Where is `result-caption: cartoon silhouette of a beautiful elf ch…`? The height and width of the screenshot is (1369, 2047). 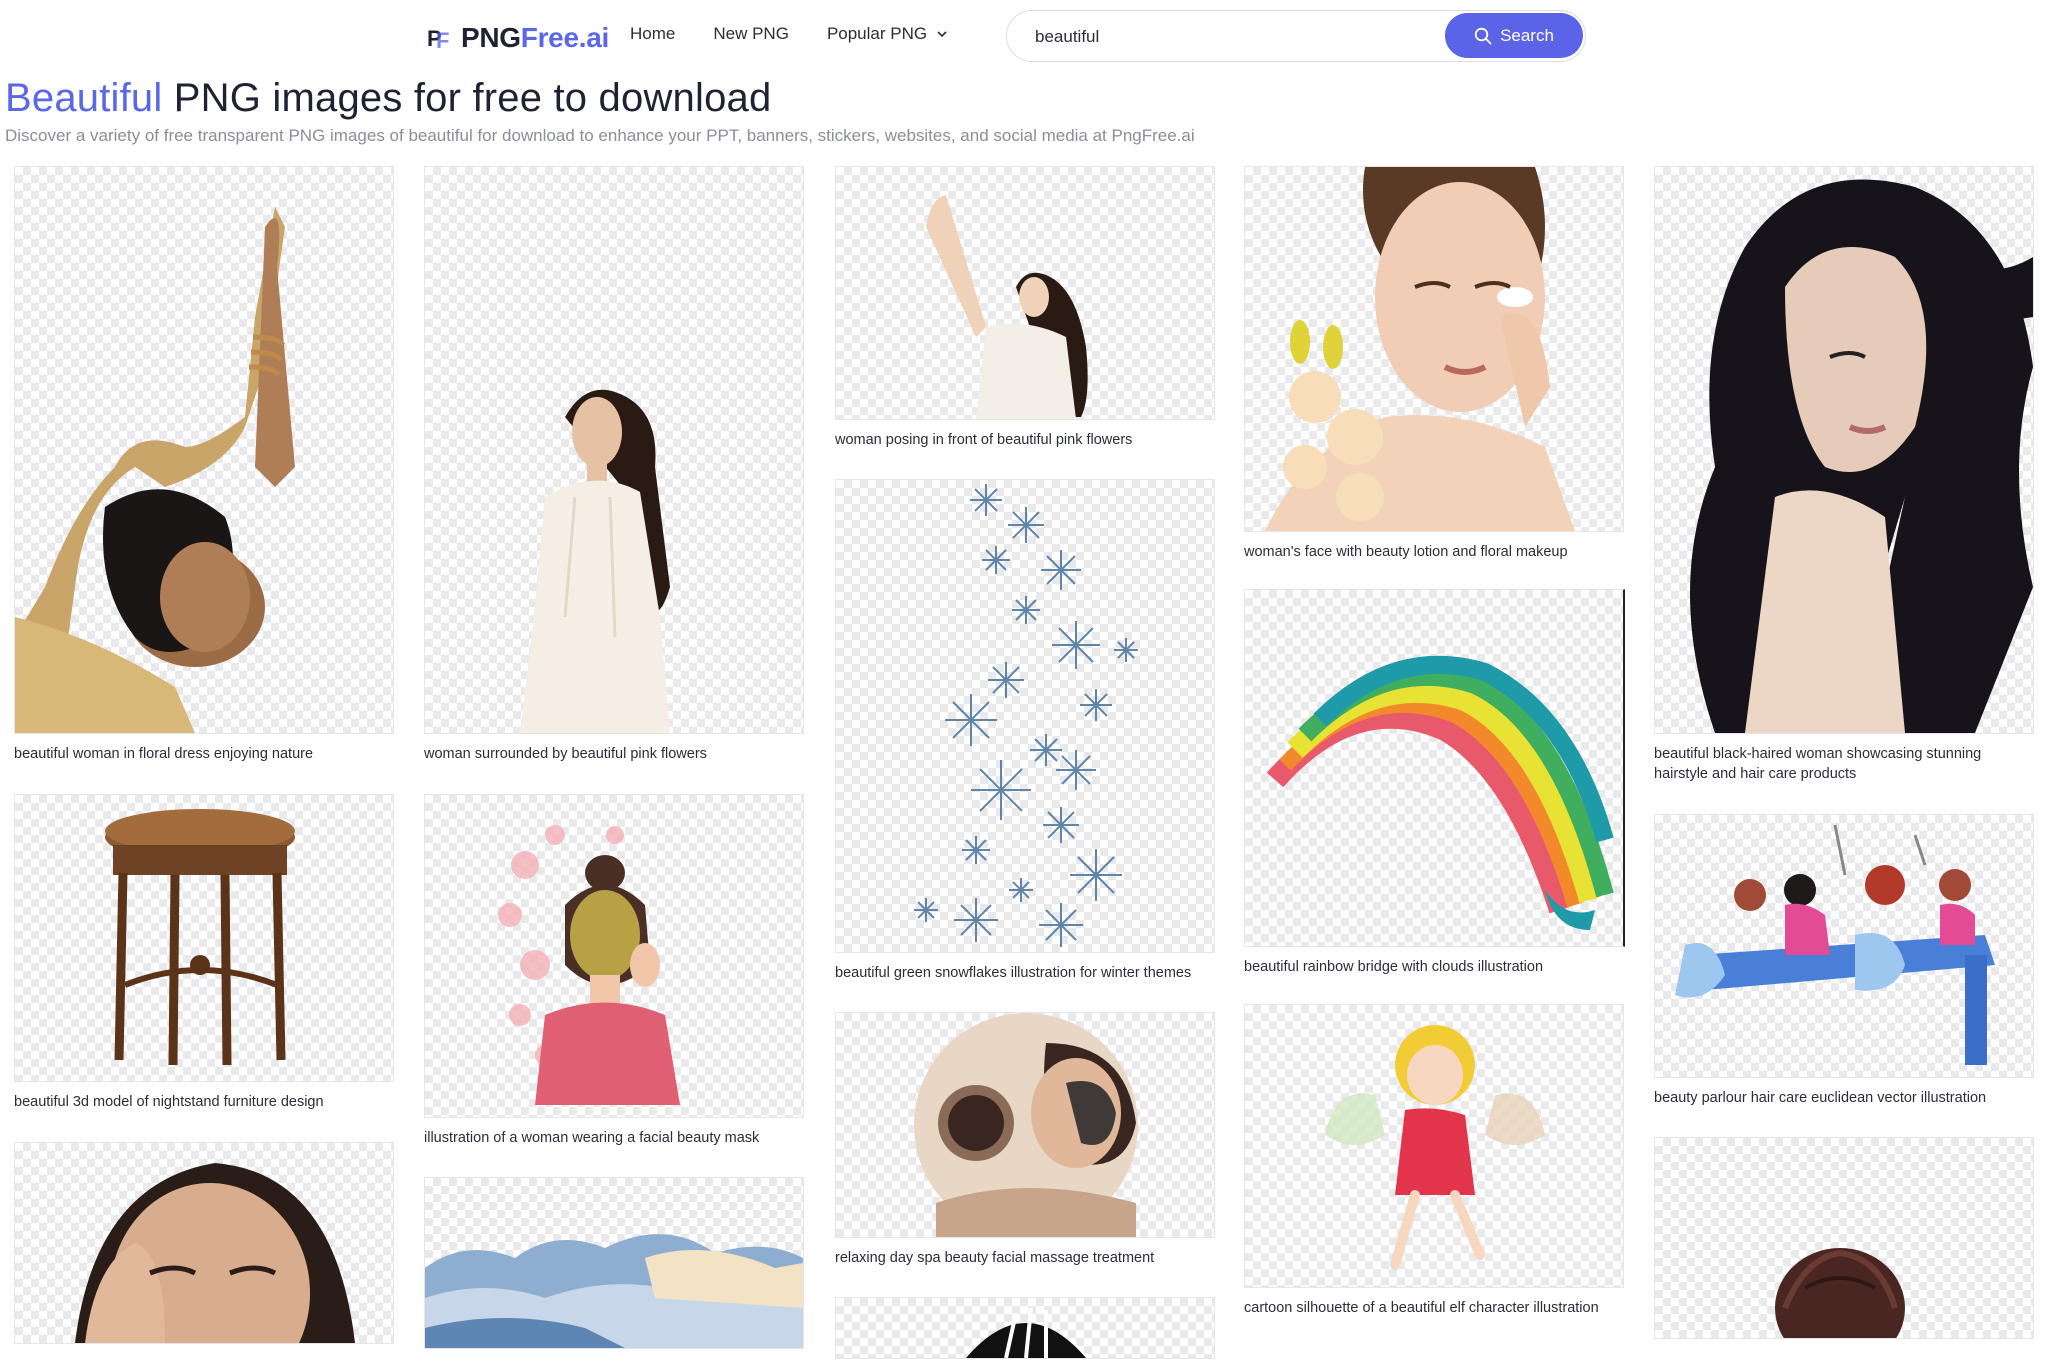
result-caption: cartoon silhouette of a beautiful elf ch… is located at coordinates (1421, 1308).